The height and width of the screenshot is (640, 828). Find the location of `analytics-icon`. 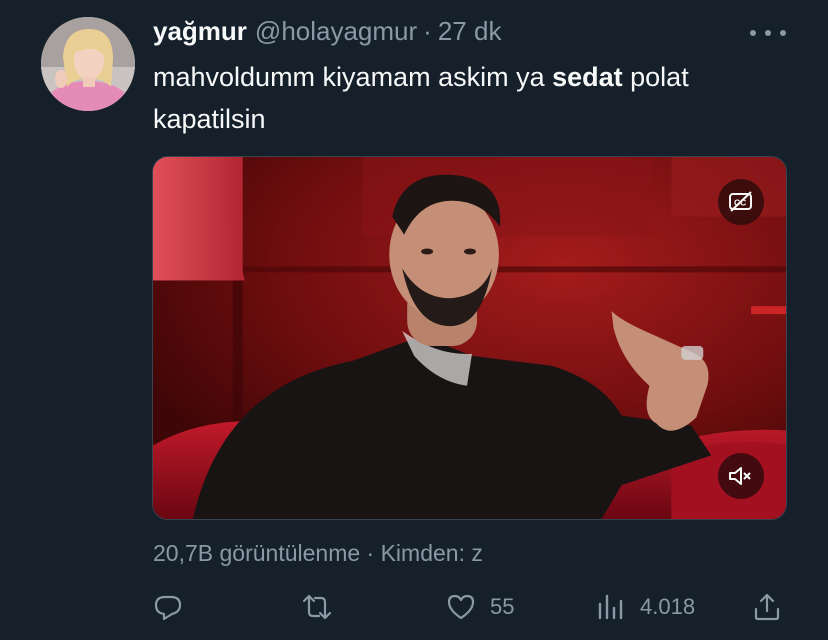

analytics-icon is located at coordinates (610, 607).